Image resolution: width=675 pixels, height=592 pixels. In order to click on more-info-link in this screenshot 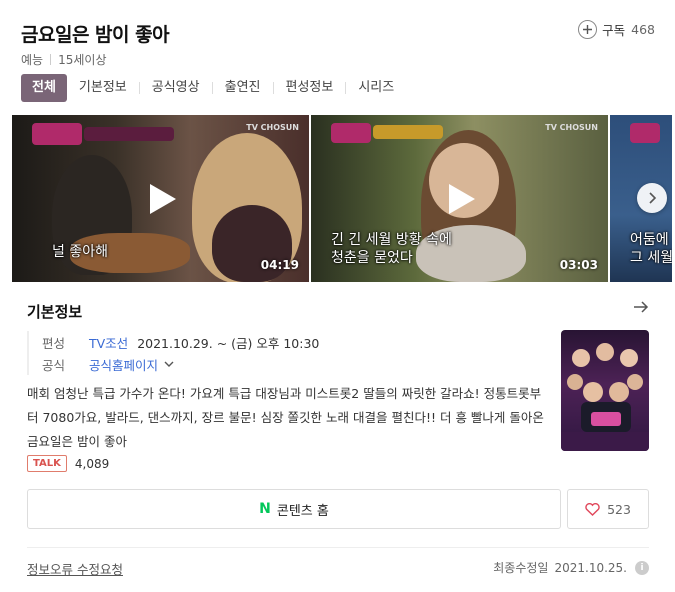, I will do `click(641, 309)`.